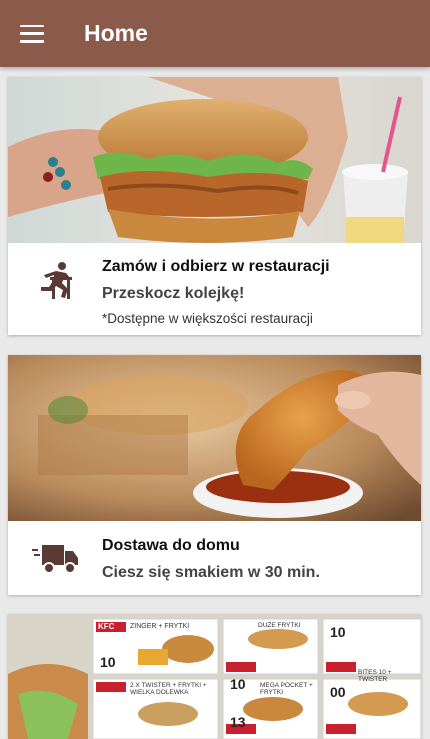 The width and height of the screenshot is (430, 739). What do you see at coordinates (338, 692) in the screenshot?
I see `coupon-price: 00` at bounding box center [338, 692].